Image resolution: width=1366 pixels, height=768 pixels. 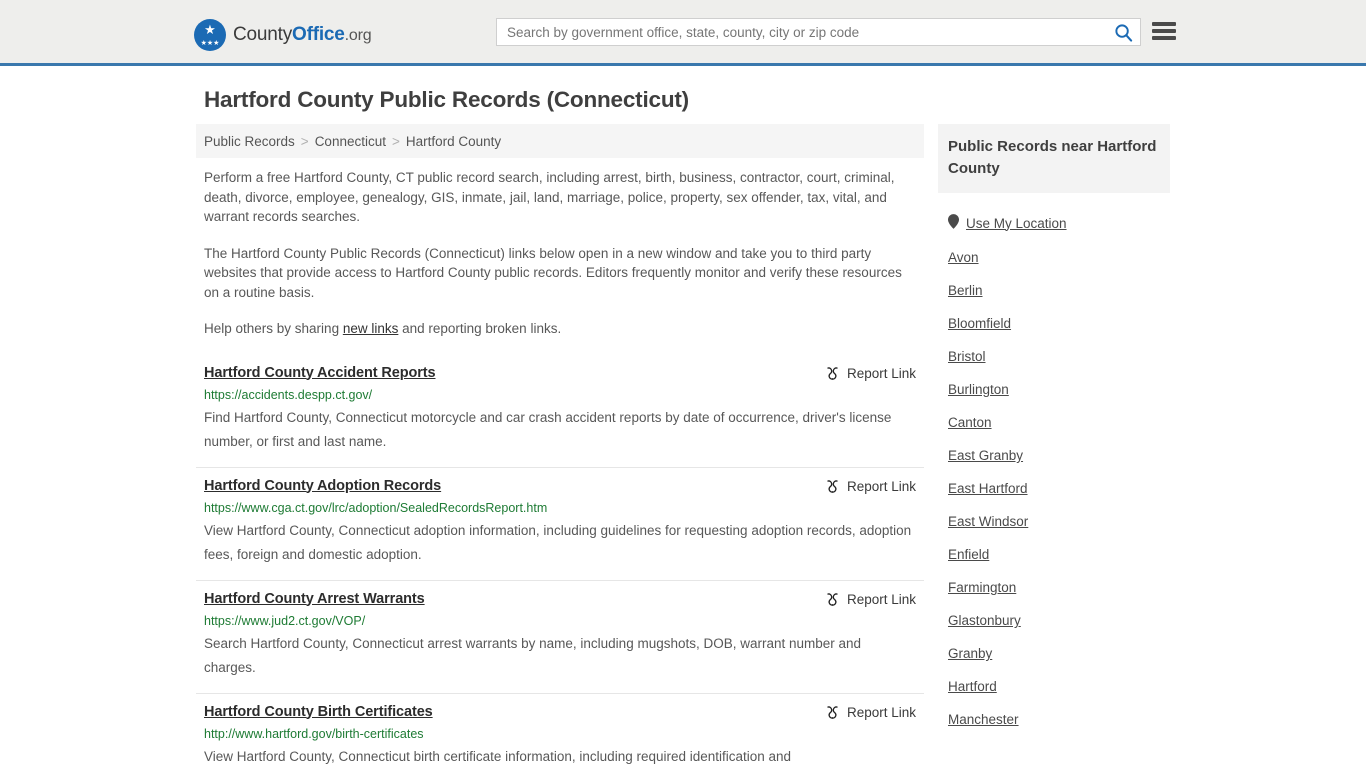 I want to click on sidebar-item-city: Burlington, so click(x=1054, y=389).